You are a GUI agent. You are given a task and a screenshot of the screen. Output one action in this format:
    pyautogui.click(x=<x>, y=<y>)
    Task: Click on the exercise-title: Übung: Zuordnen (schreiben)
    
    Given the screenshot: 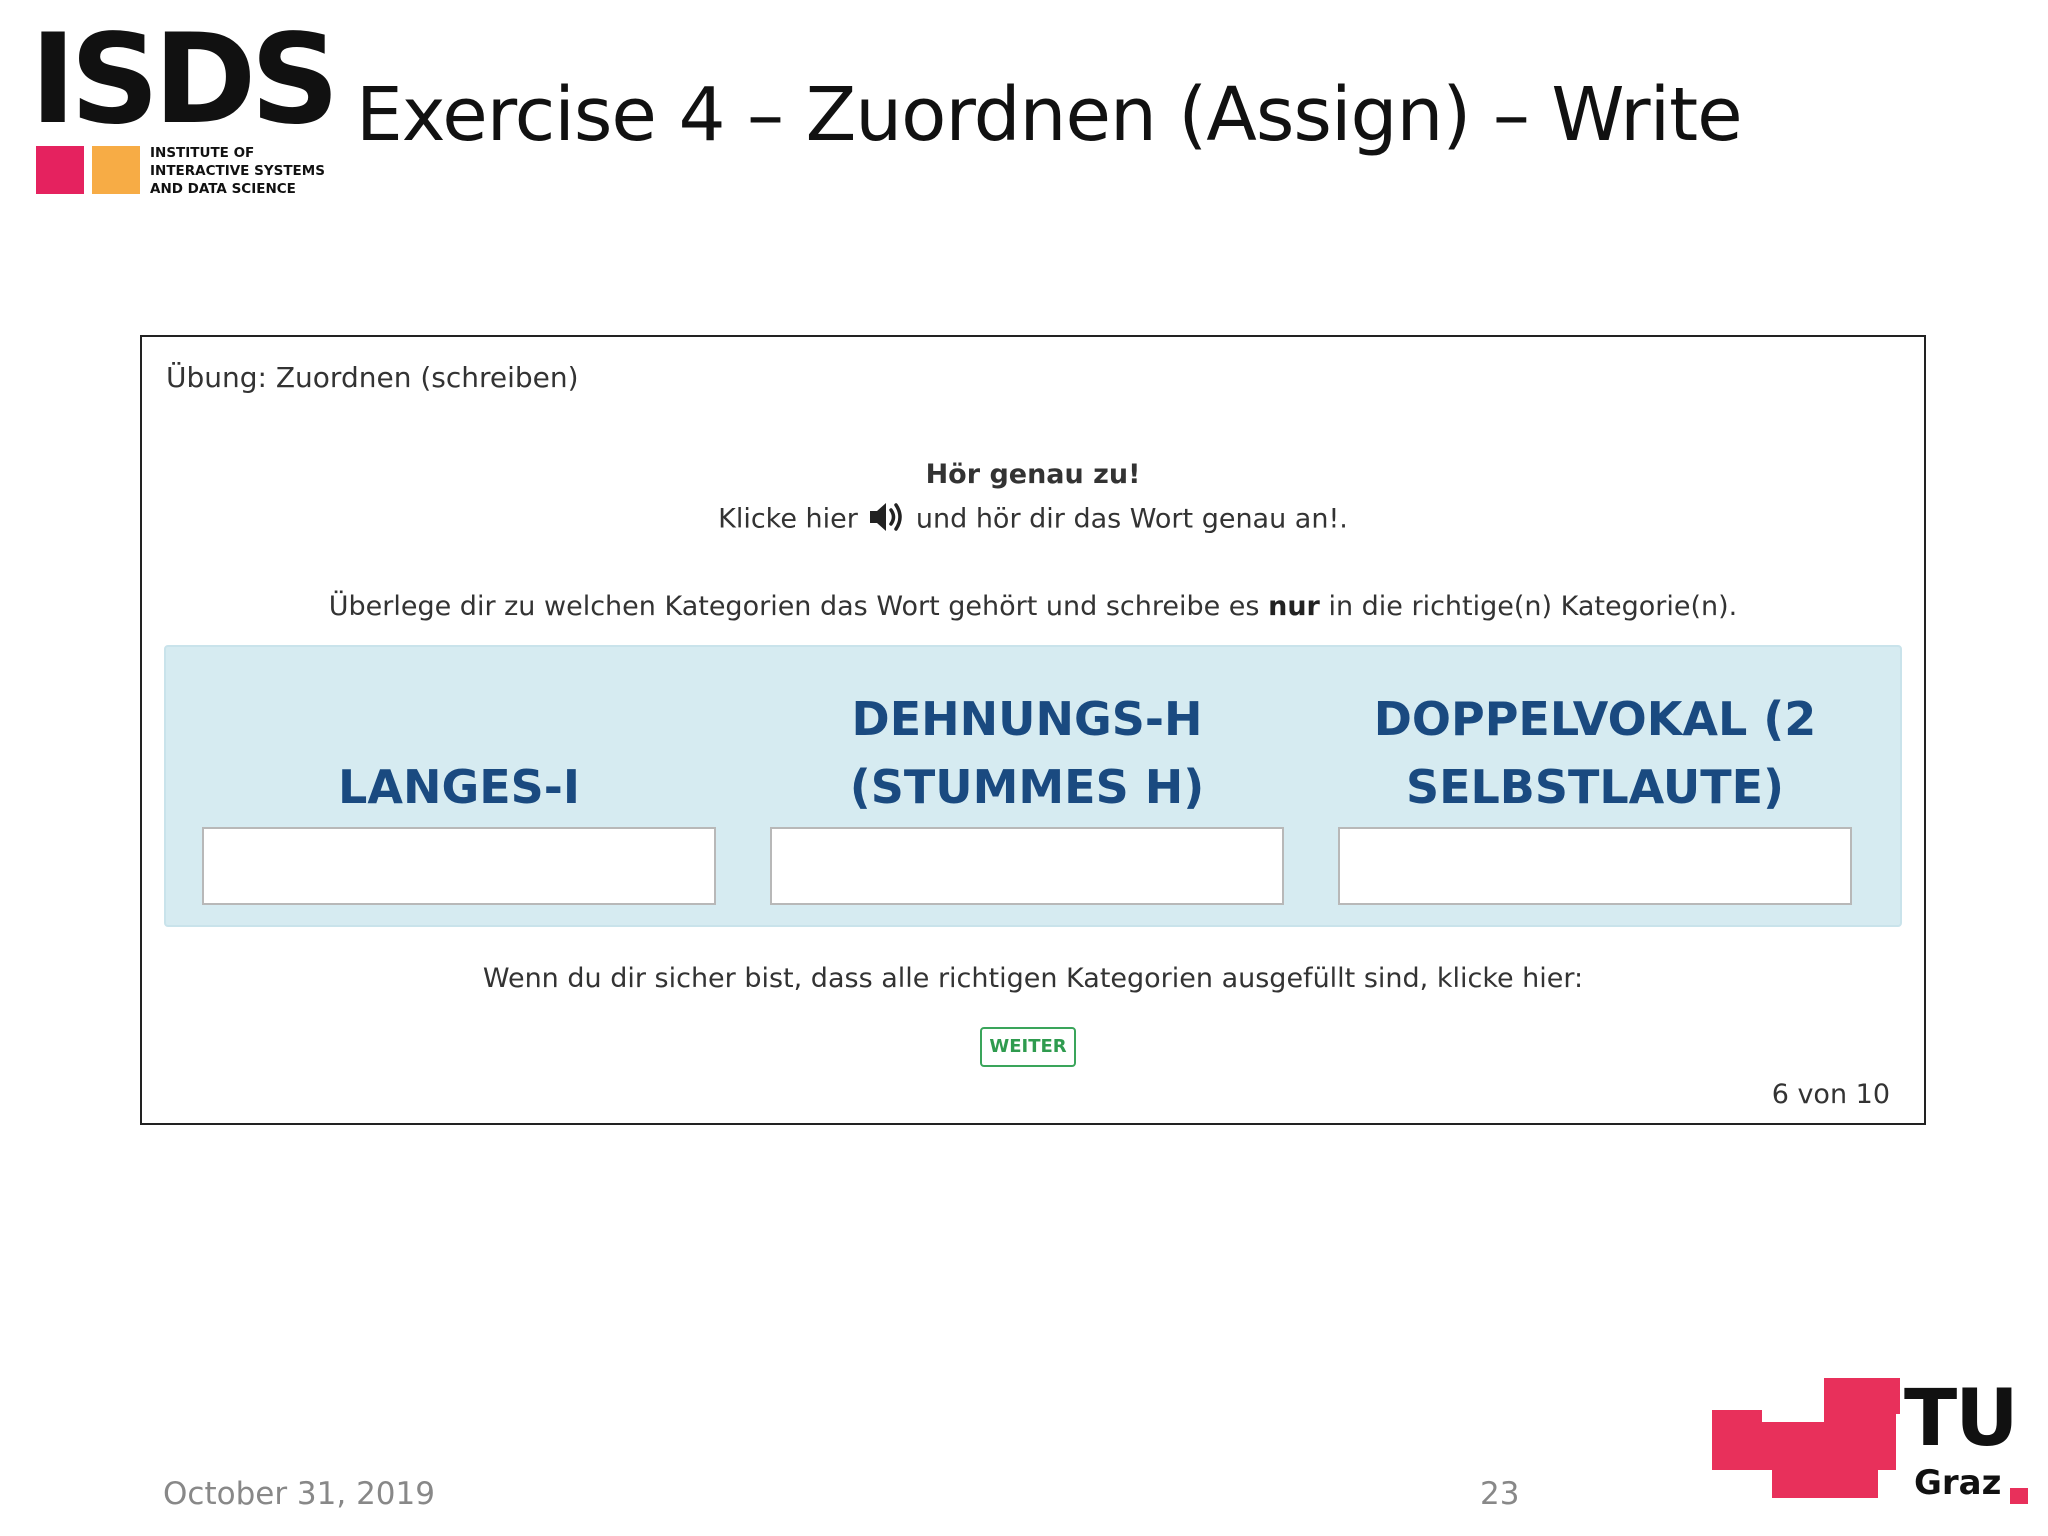 What is the action you would take?
    pyautogui.click(x=372, y=377)
    